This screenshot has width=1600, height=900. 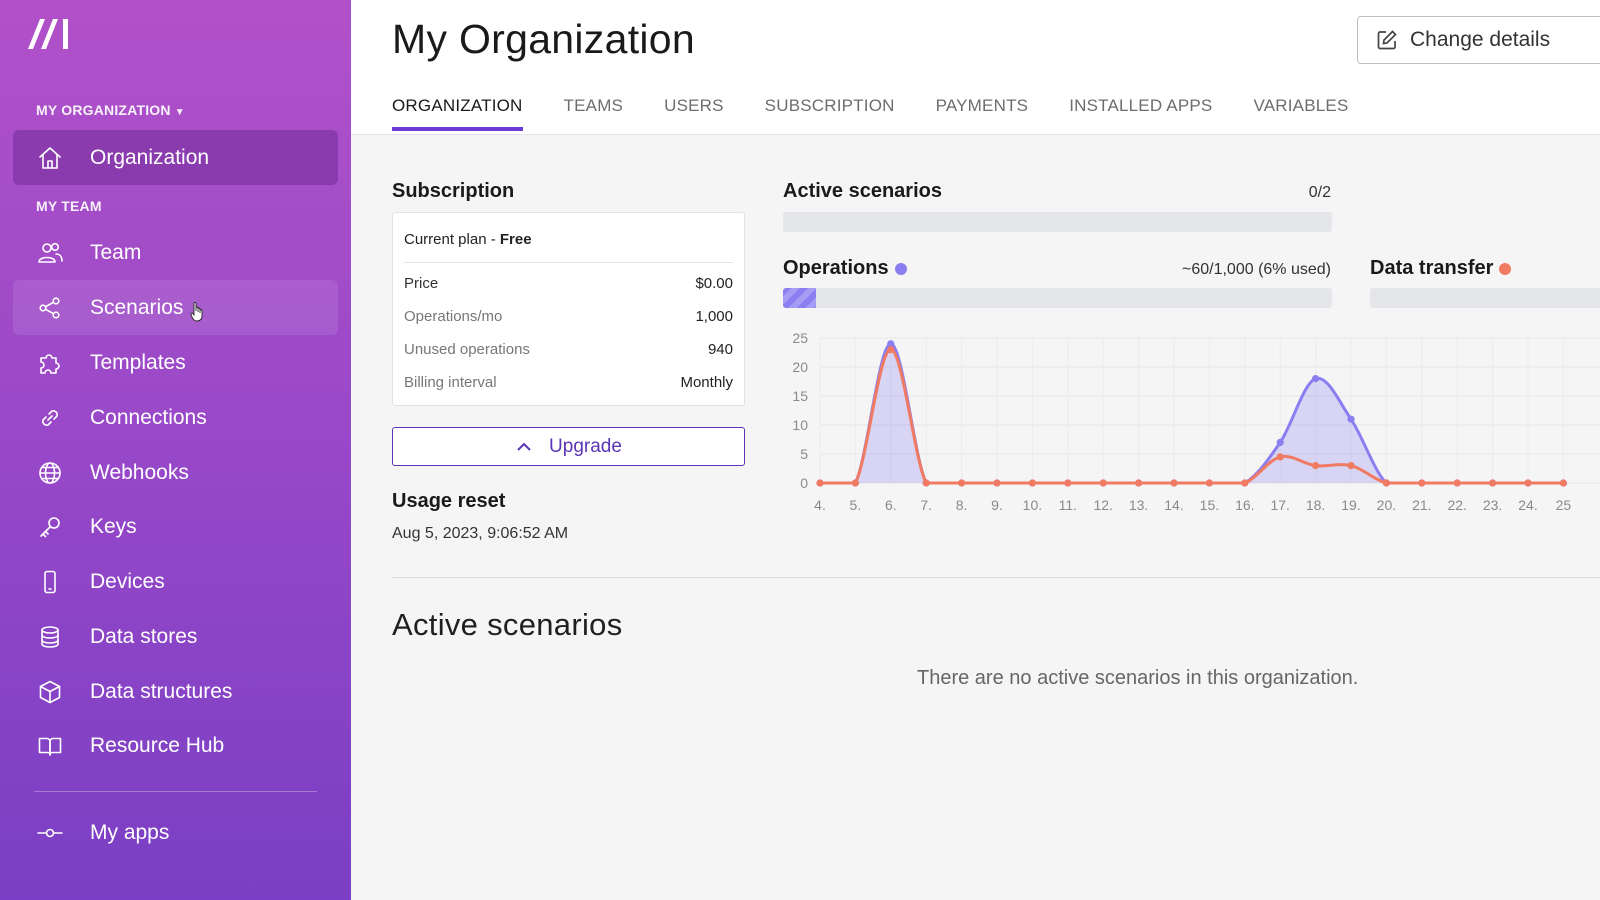 I want to click on plan-row-unused: Unused operations 940, so click(x=568, y=351).